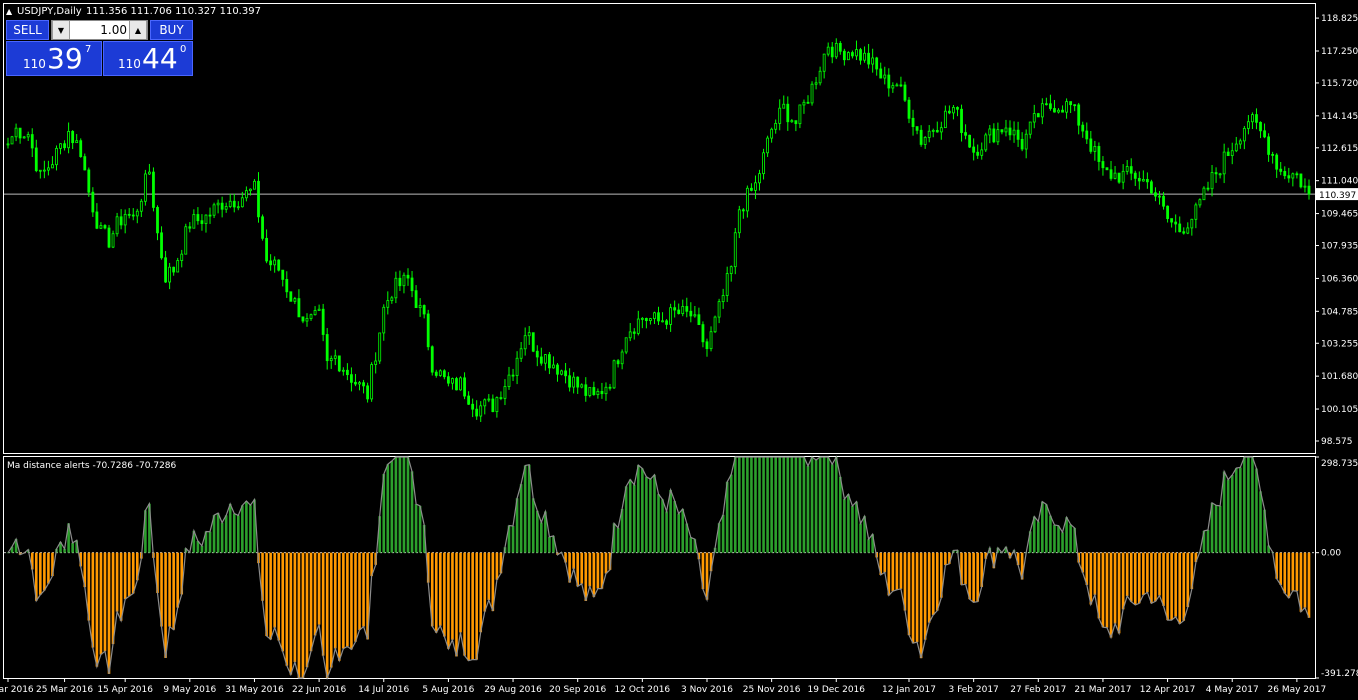 The image size is (1358, 700). I want to click on buy-price-button: 110 44 0, so click(148, 58).